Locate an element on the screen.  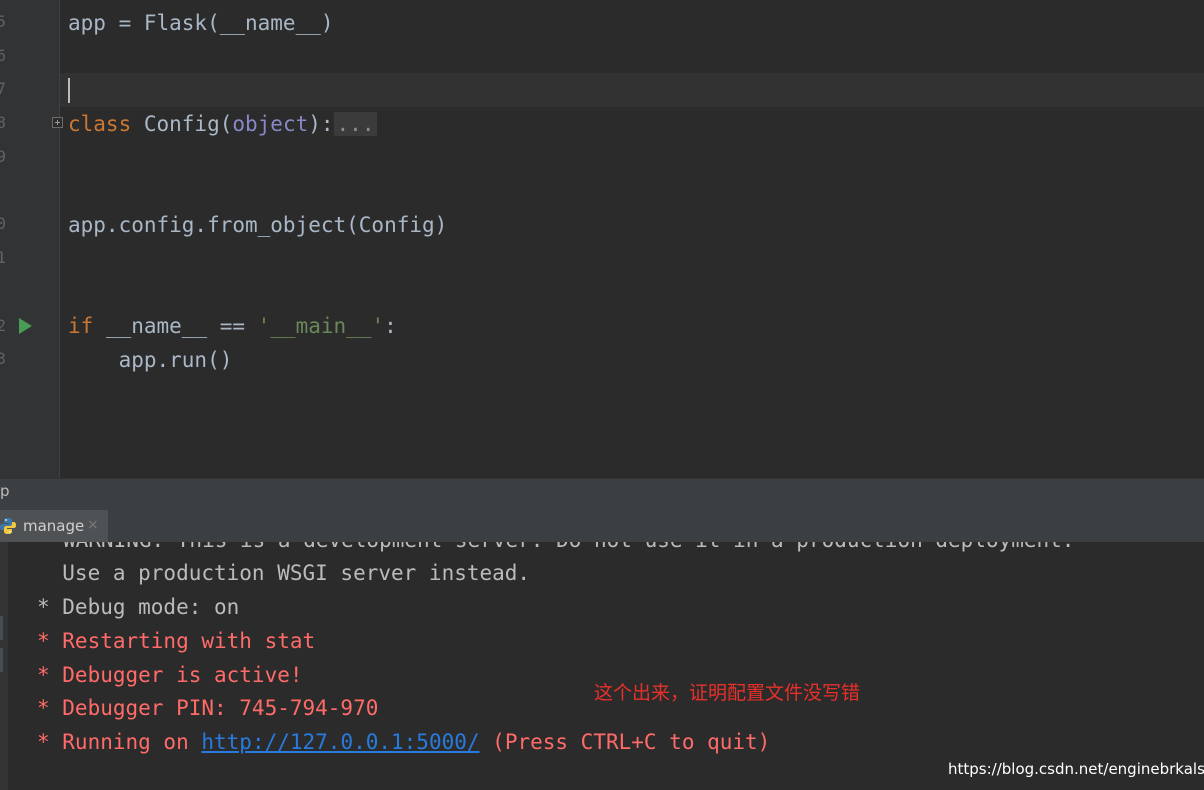
line-number: 7 is located at coordinates (3, 88).